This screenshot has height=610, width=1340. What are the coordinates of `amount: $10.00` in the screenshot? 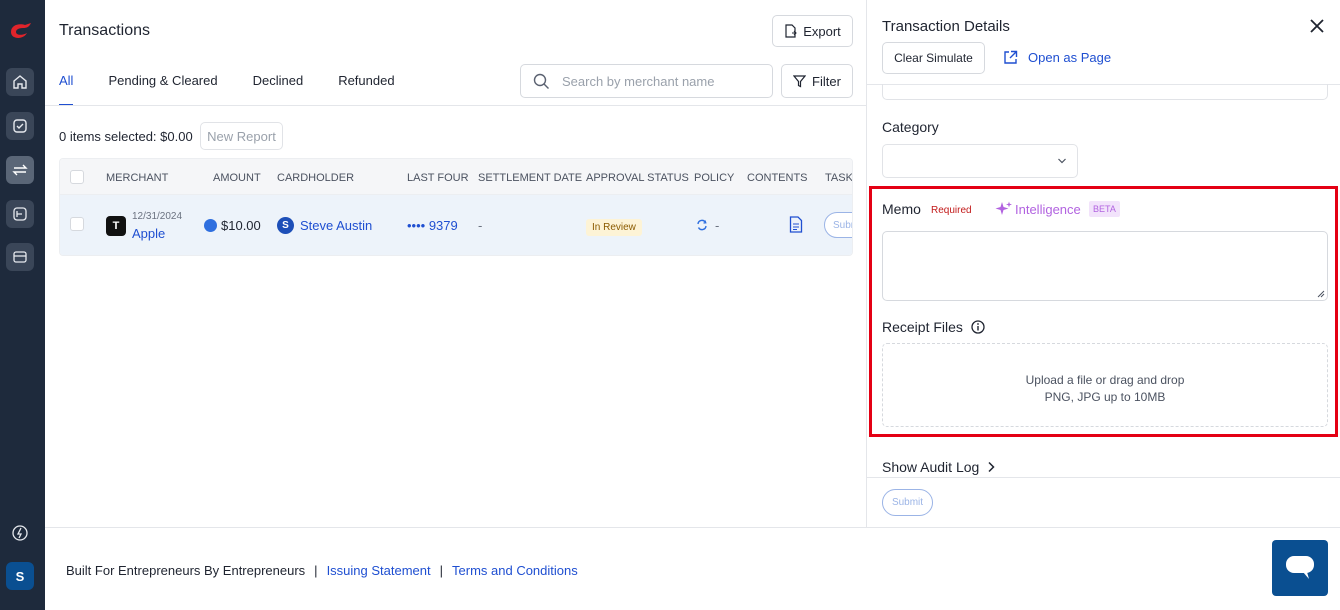 It's located at (241, 225).